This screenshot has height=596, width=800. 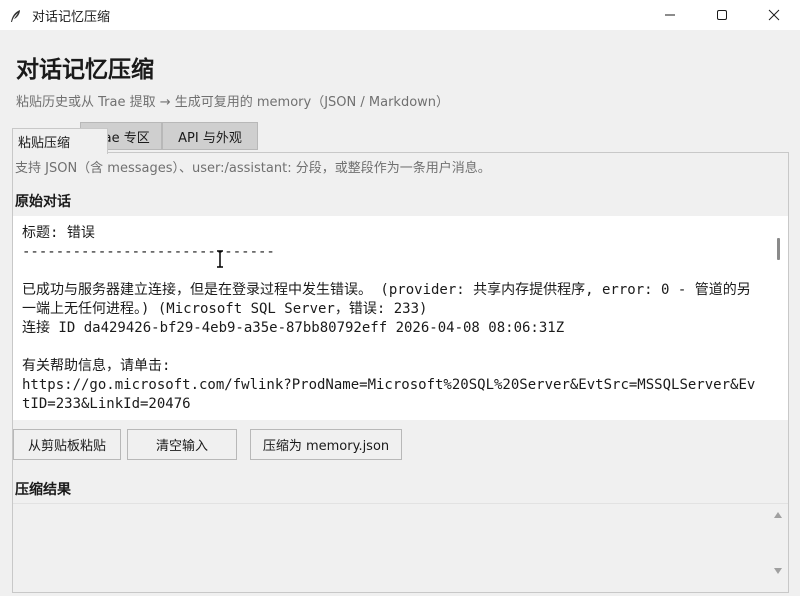 I want to click on page-title: 对话记忆压缩, so click(x=85, y=70).